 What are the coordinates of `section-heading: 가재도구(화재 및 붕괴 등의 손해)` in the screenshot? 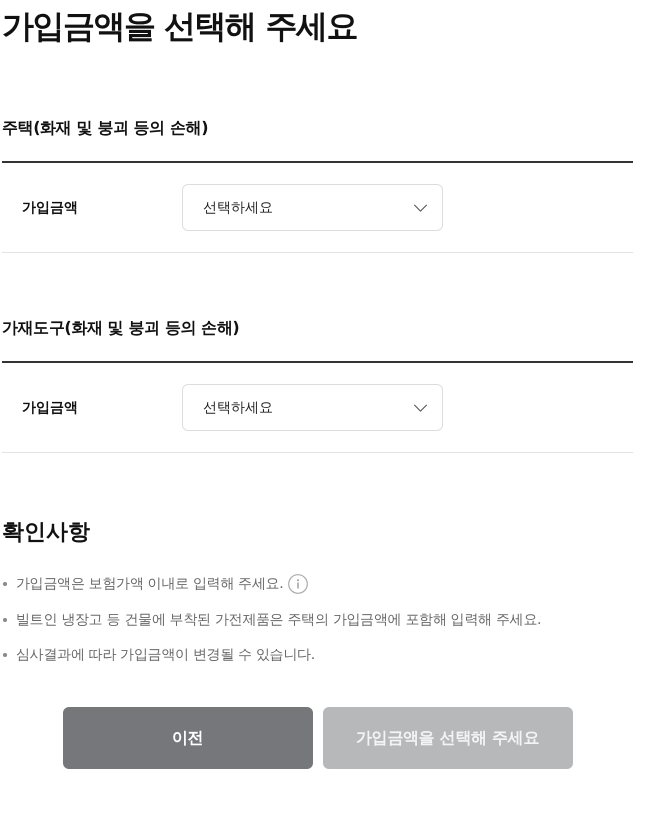 It's located at (317, 339).